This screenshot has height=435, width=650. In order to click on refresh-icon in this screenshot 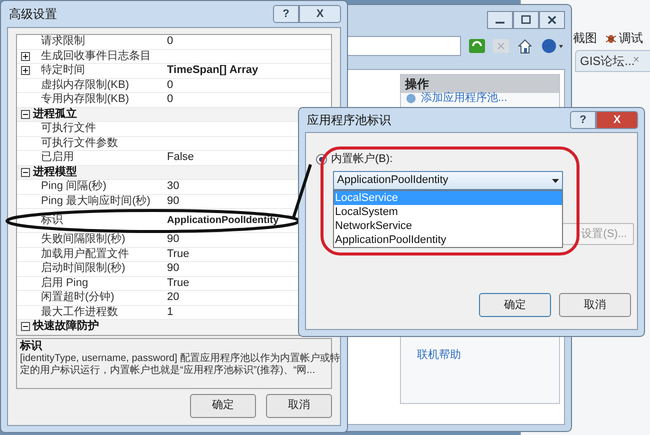, I will do `click(477, 46)`.